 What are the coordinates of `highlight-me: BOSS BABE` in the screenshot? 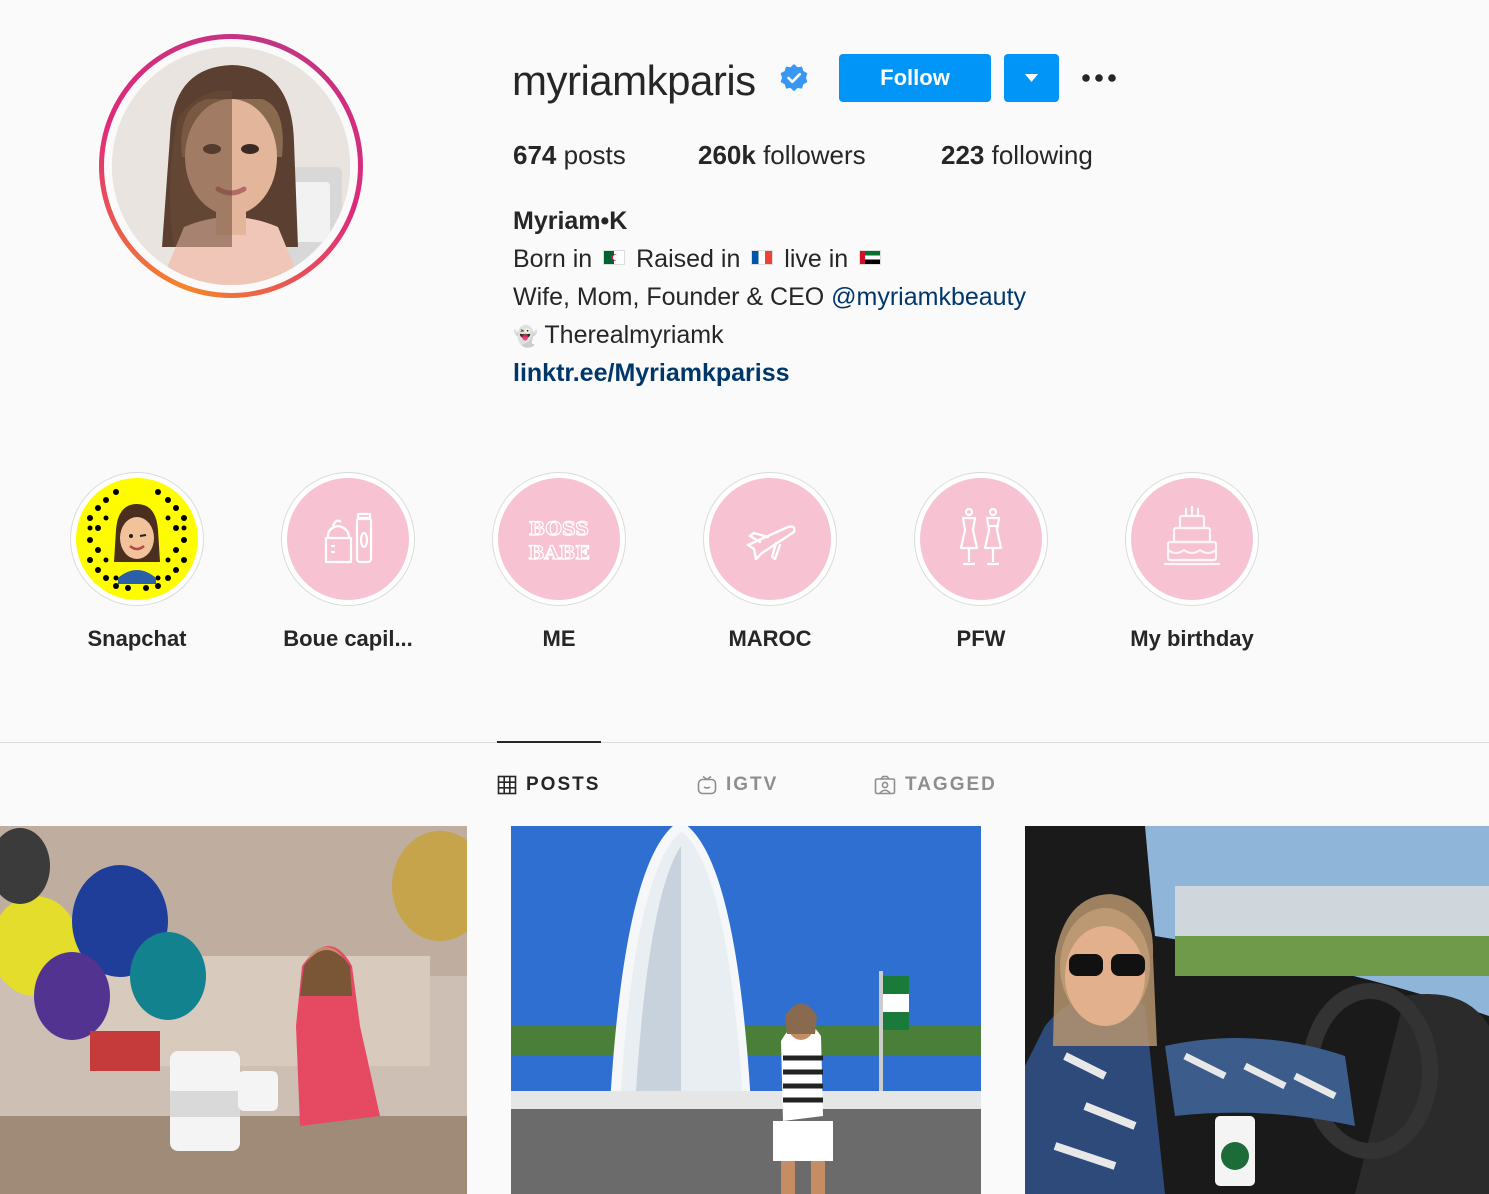 It's located at (559, 539).